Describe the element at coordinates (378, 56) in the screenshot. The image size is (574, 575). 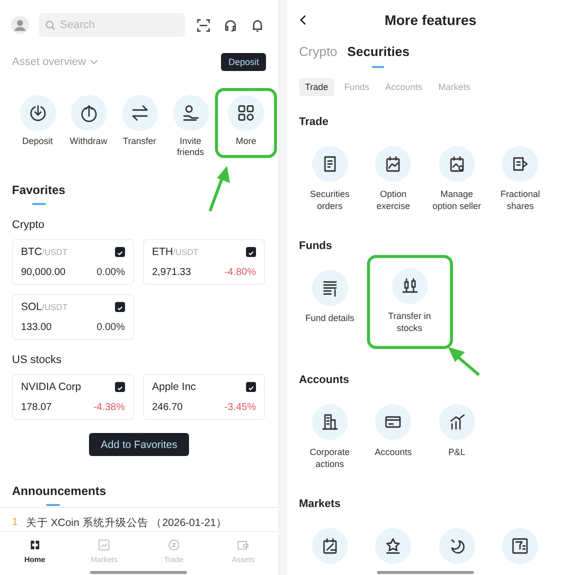
I see `tab: Securities` at that location.